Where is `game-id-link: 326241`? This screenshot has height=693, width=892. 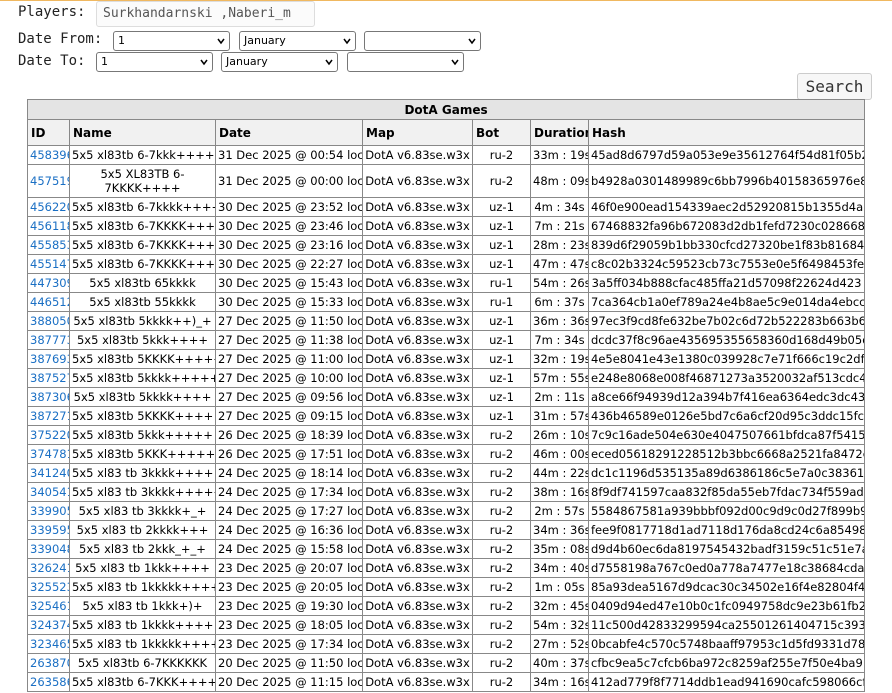 game-id-link: 326241 is located at coordinates (49, 568).